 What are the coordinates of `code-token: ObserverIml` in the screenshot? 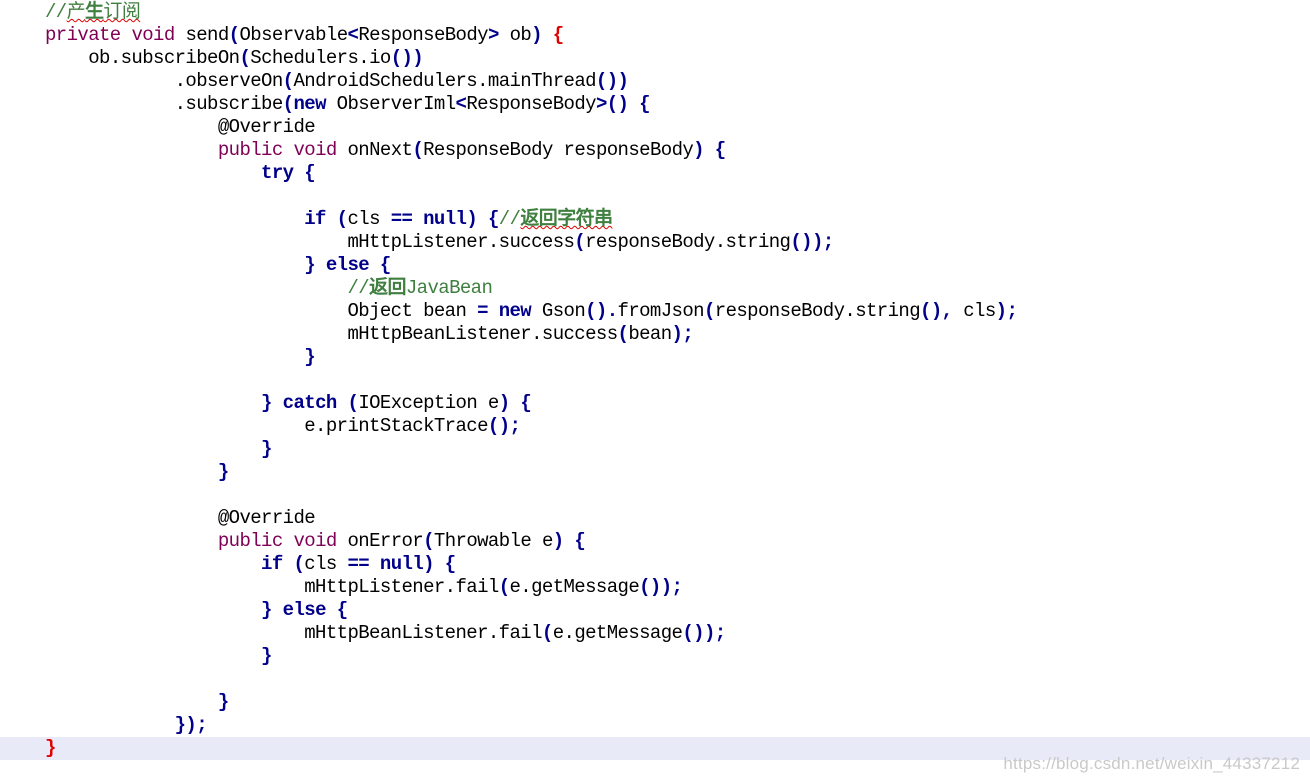 It's located at (390, 104).